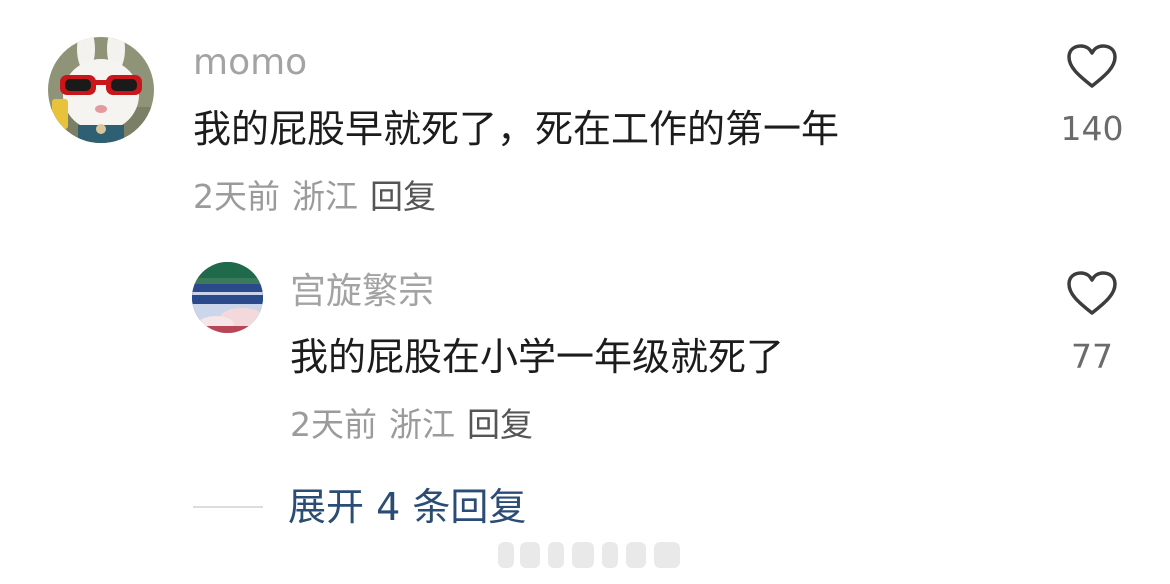 Image resolution: width=1170 pixels, height=584 pixels. I want to click on reply-time: 2天前, so click(333, 424).